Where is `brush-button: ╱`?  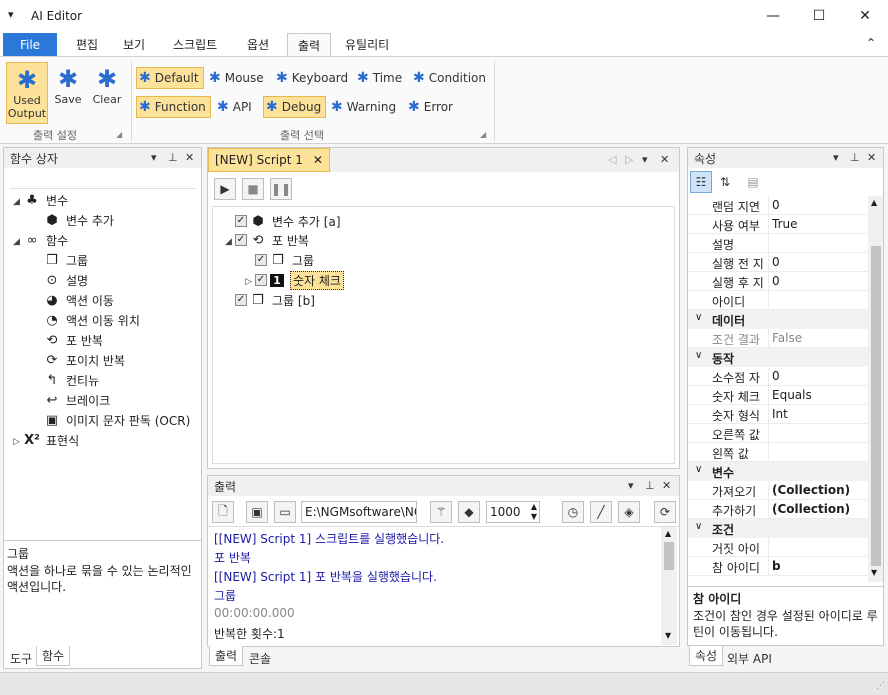 brush-button: ╱ is located at coordinates (601, 512).